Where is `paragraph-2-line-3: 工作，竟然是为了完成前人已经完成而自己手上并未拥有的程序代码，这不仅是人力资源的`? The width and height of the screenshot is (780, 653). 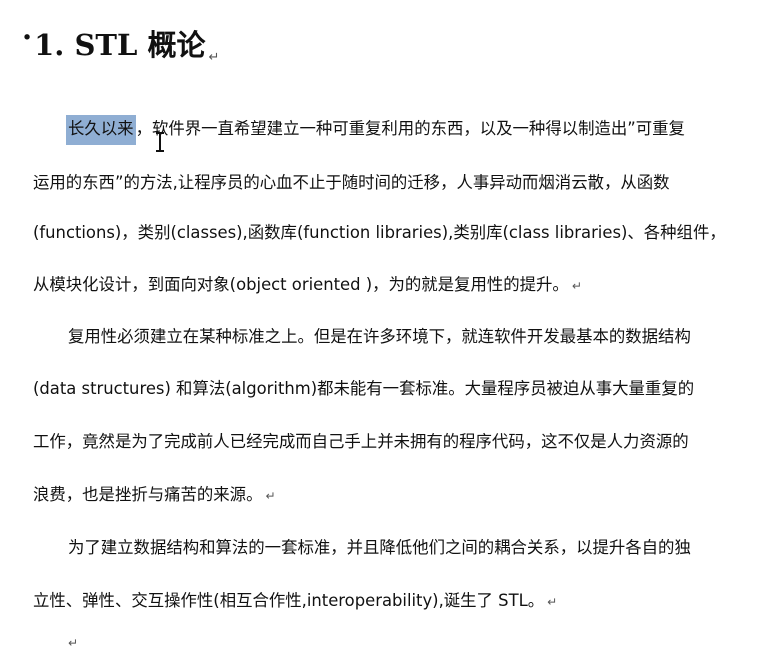
paragraph-2-line-3: 工作，竟然是为了完成前人已经完成而自己手上并未拥有的程序代码，这不仅是人力资源的 is located at coordinates (361, 442).